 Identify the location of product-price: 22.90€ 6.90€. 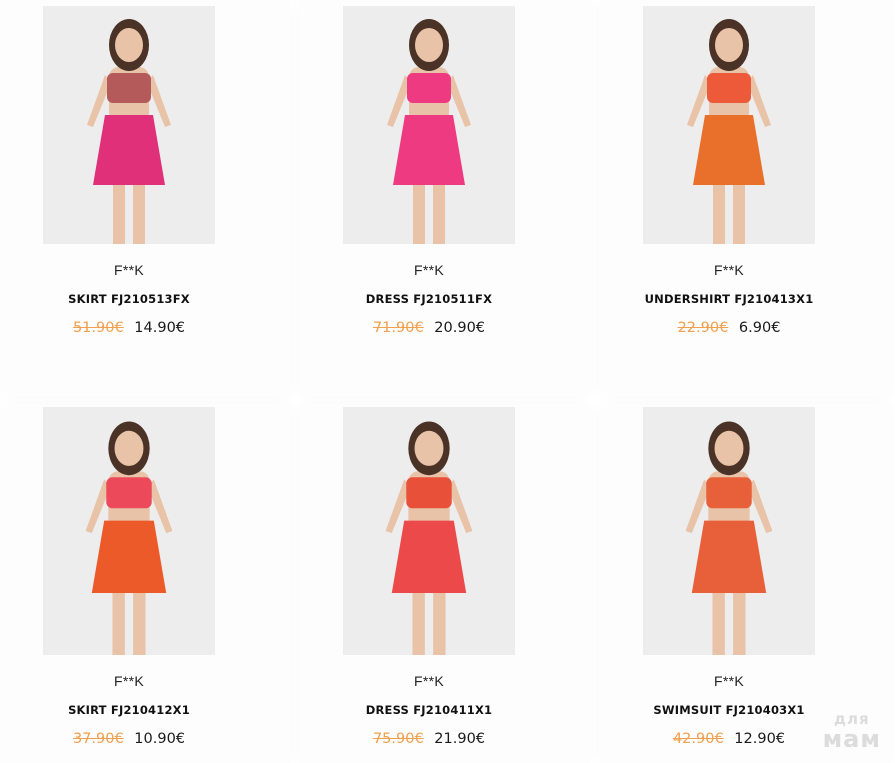
(729, 328).